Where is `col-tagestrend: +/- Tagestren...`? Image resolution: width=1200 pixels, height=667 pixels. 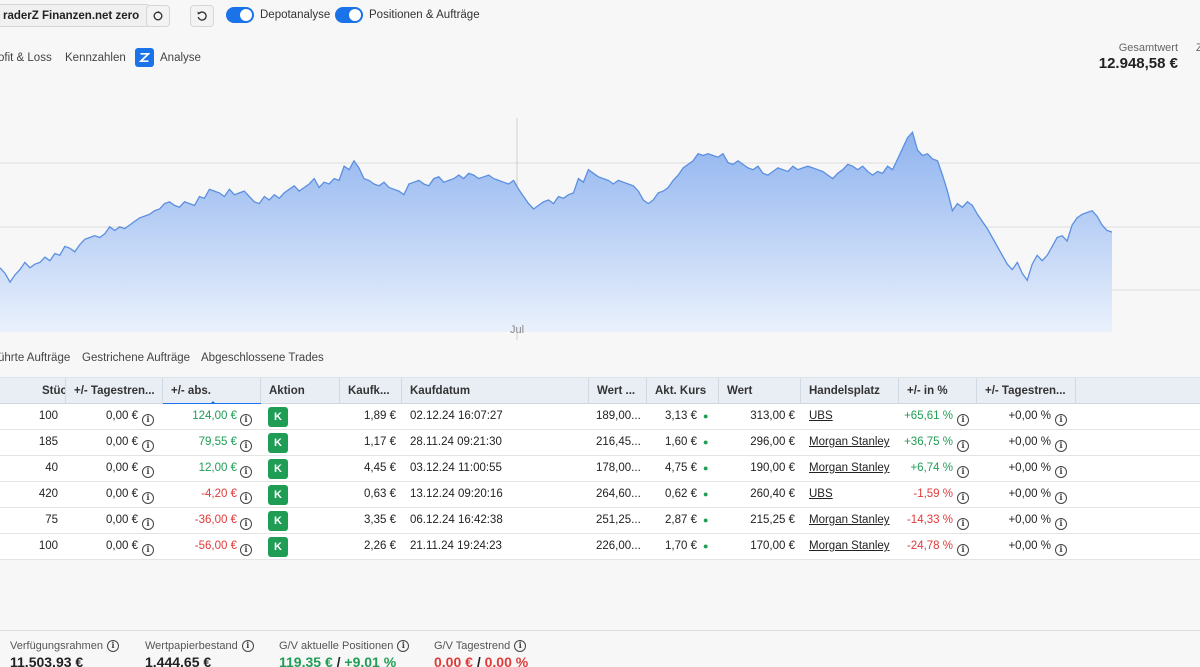 col-tagestrend: +/- Tagestren... is located at coordinates (114, 391).